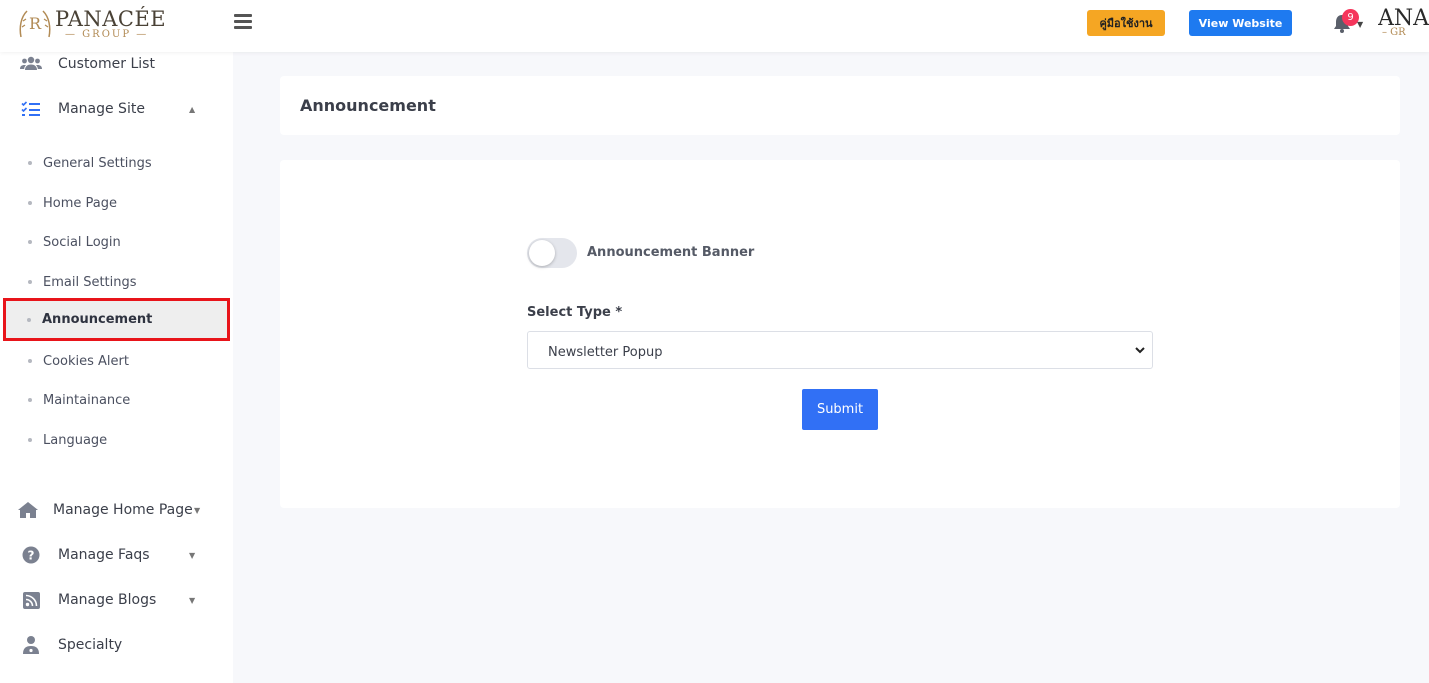 This screenshot has height=683, width=1429. I want to click on sidebar-subitem-label: Social Login, so click(82, 242).